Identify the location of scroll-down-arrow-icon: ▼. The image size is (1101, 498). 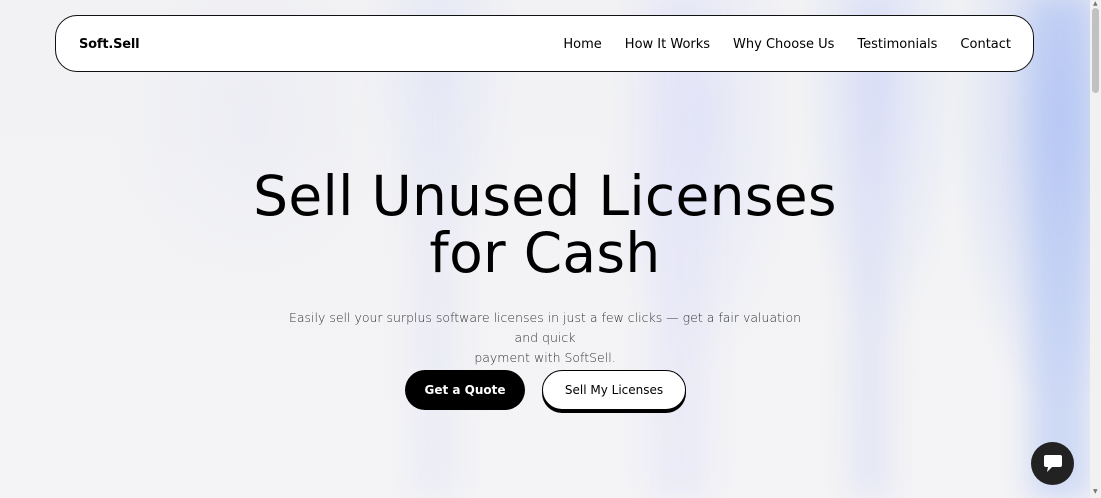
(1095, 492).